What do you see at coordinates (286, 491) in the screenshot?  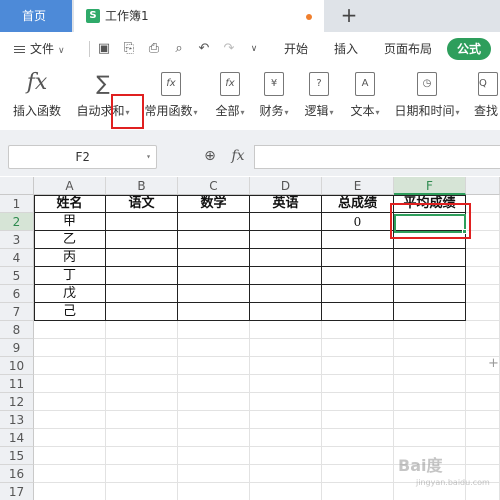 I see `cell-d17` at bounding box center [286, 491].